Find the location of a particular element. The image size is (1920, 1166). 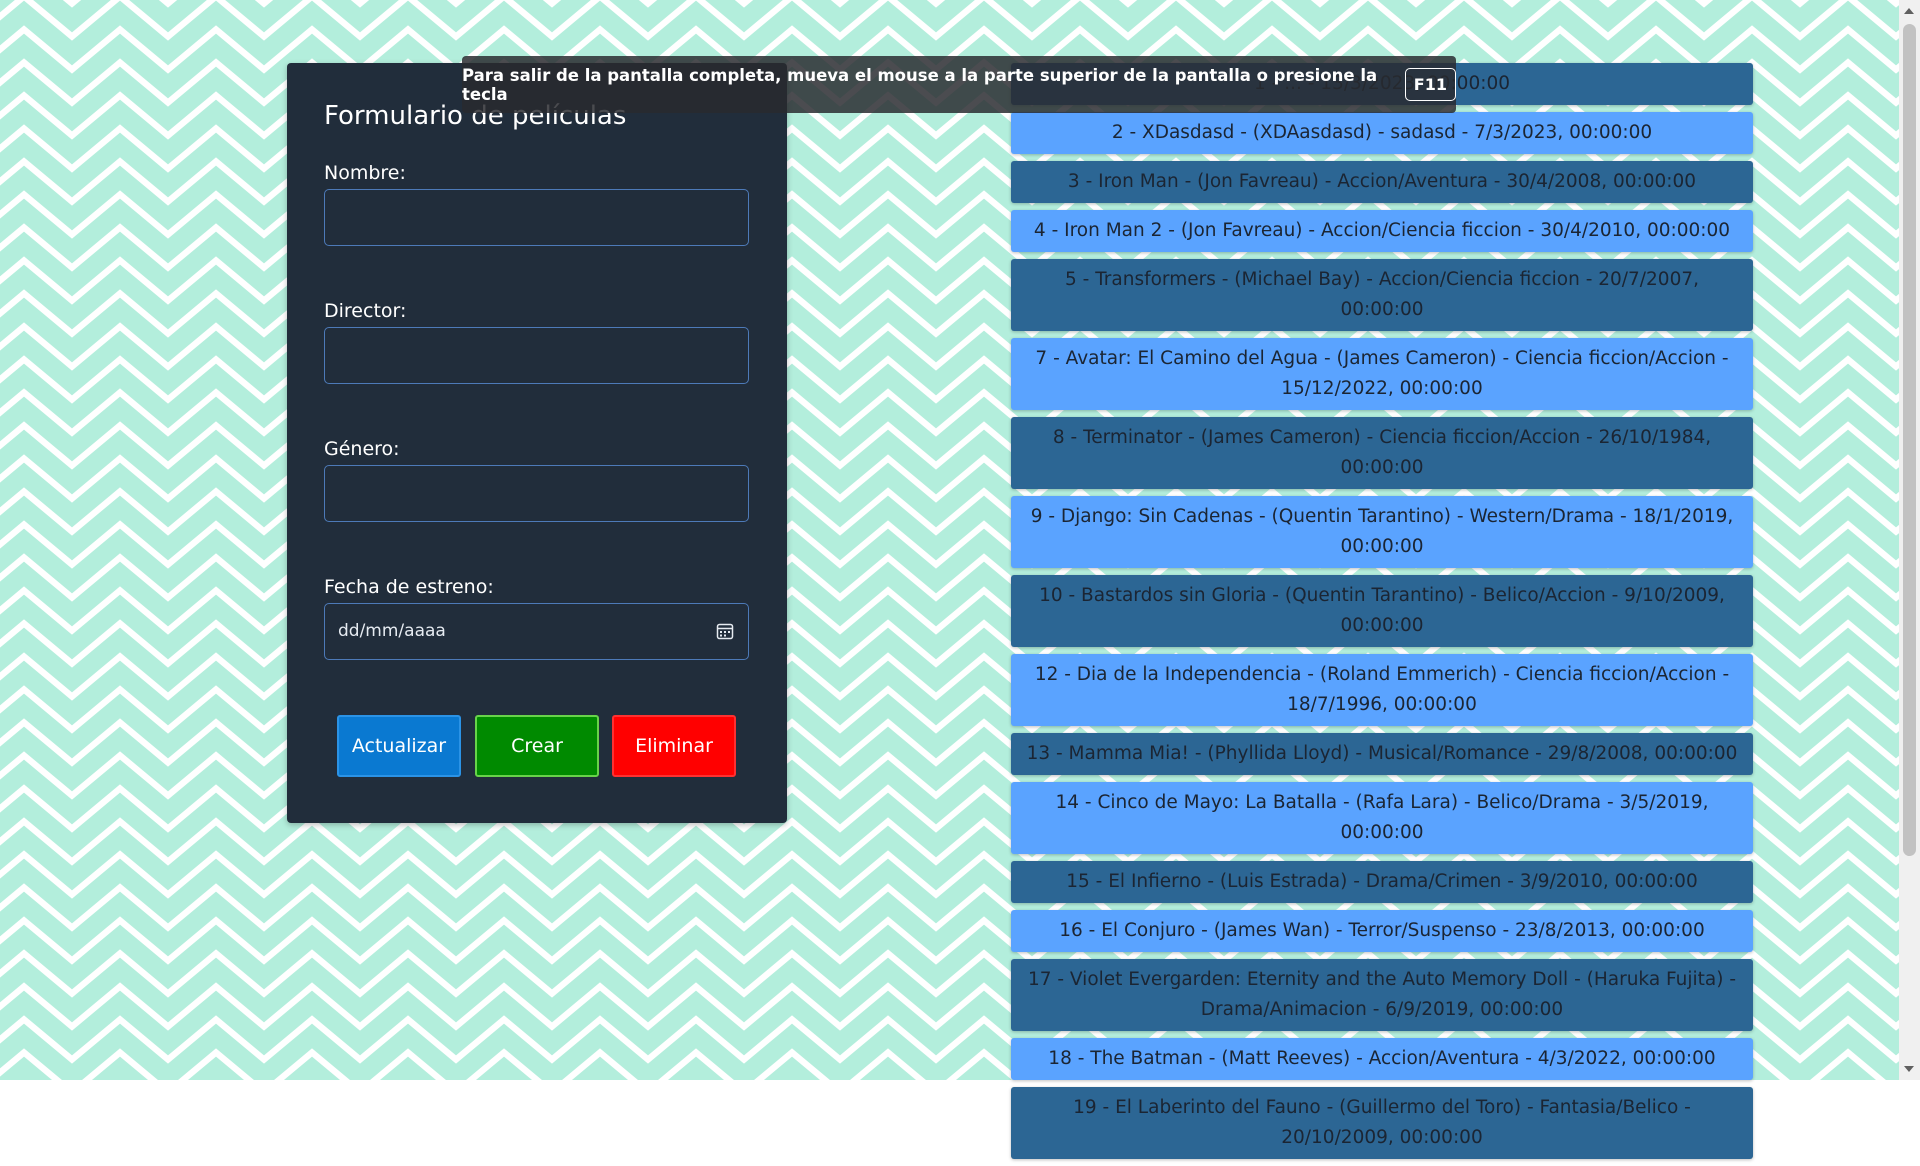

scroll-thumb is located at coordinates (1909, 440).